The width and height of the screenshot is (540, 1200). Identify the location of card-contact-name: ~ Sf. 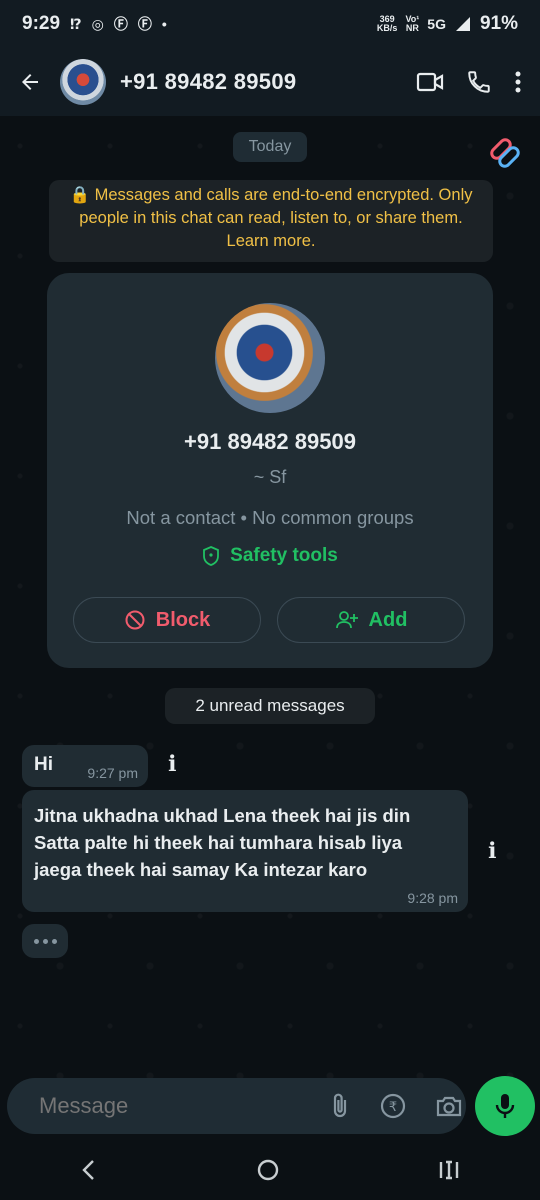
(270, 477).